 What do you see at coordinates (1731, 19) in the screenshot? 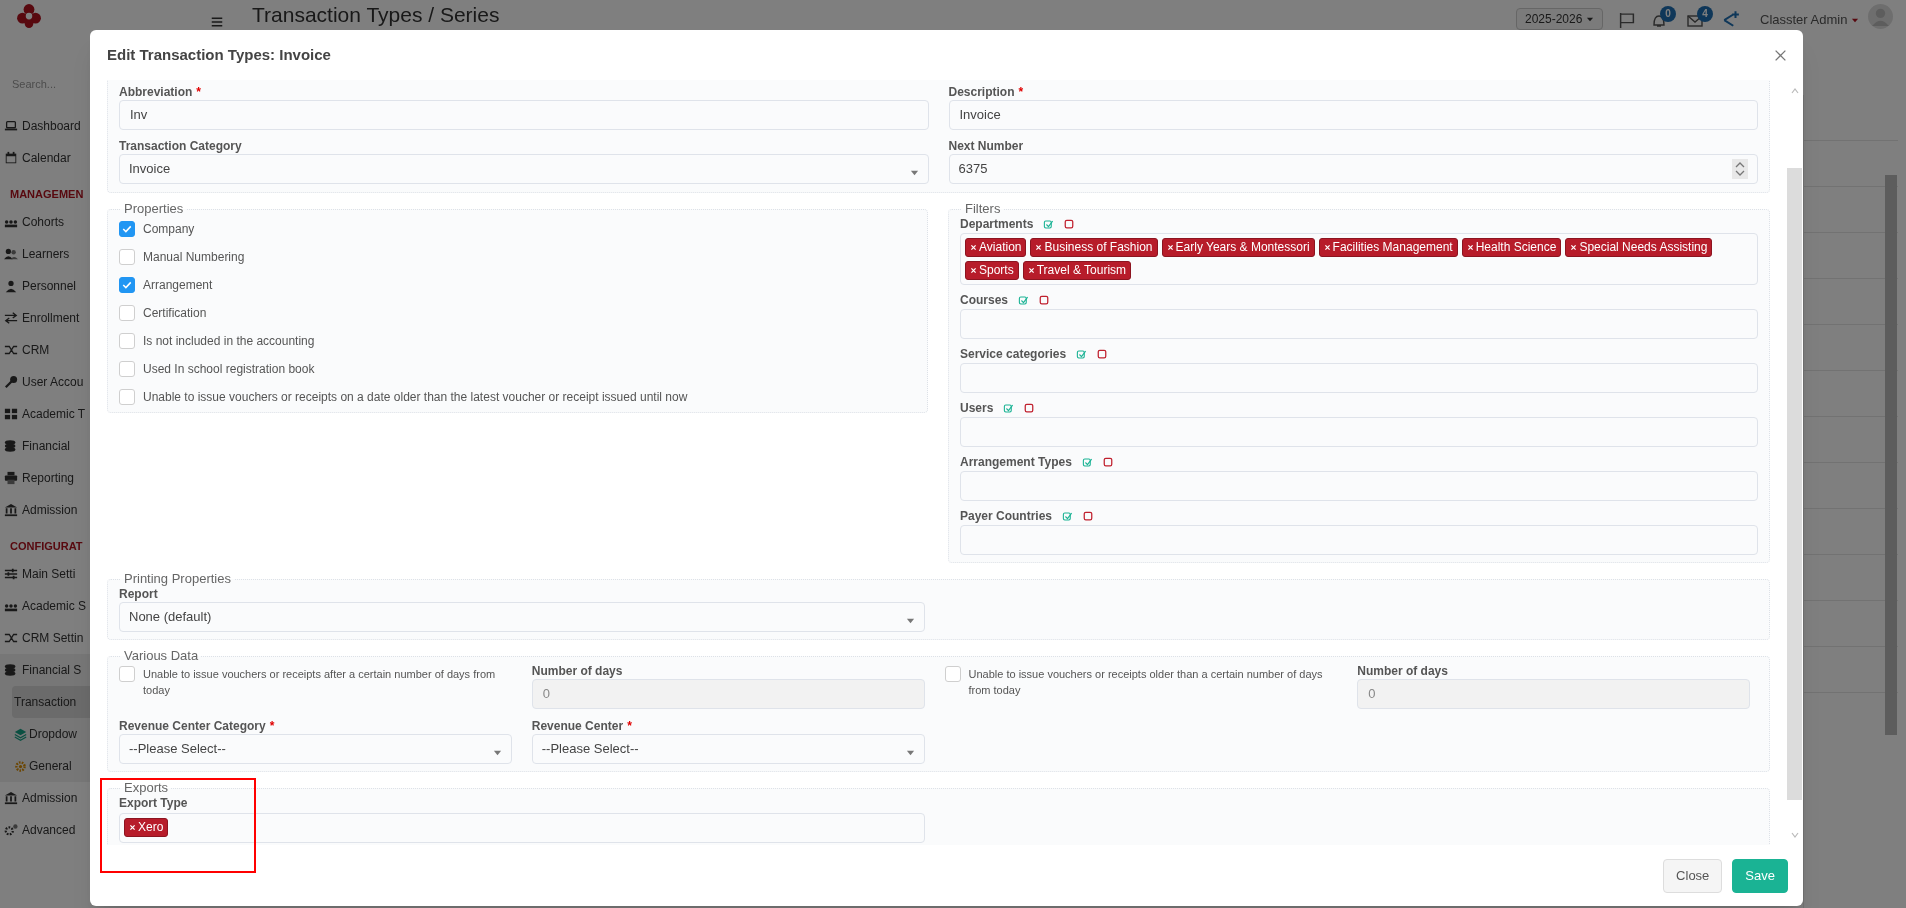
I see `share-icon` at bounding box center [1731, 19].